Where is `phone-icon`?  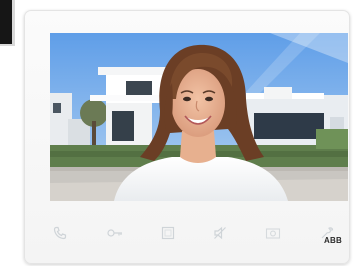
phone-icon is located at coordinates (60, 233).